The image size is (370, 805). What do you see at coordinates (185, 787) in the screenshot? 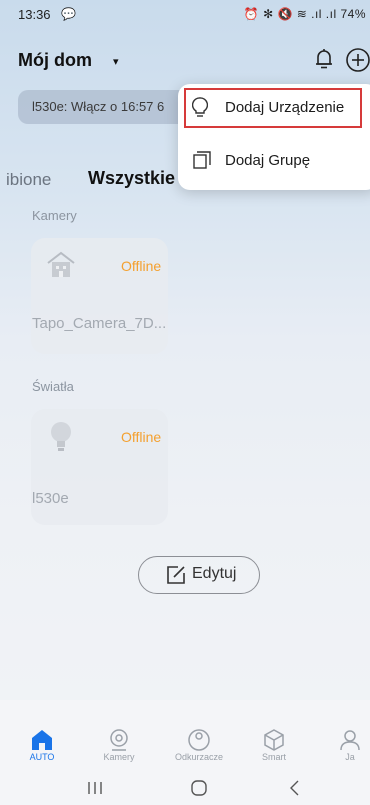
I see `system-nav-bar` at bounding box center [185, 787].